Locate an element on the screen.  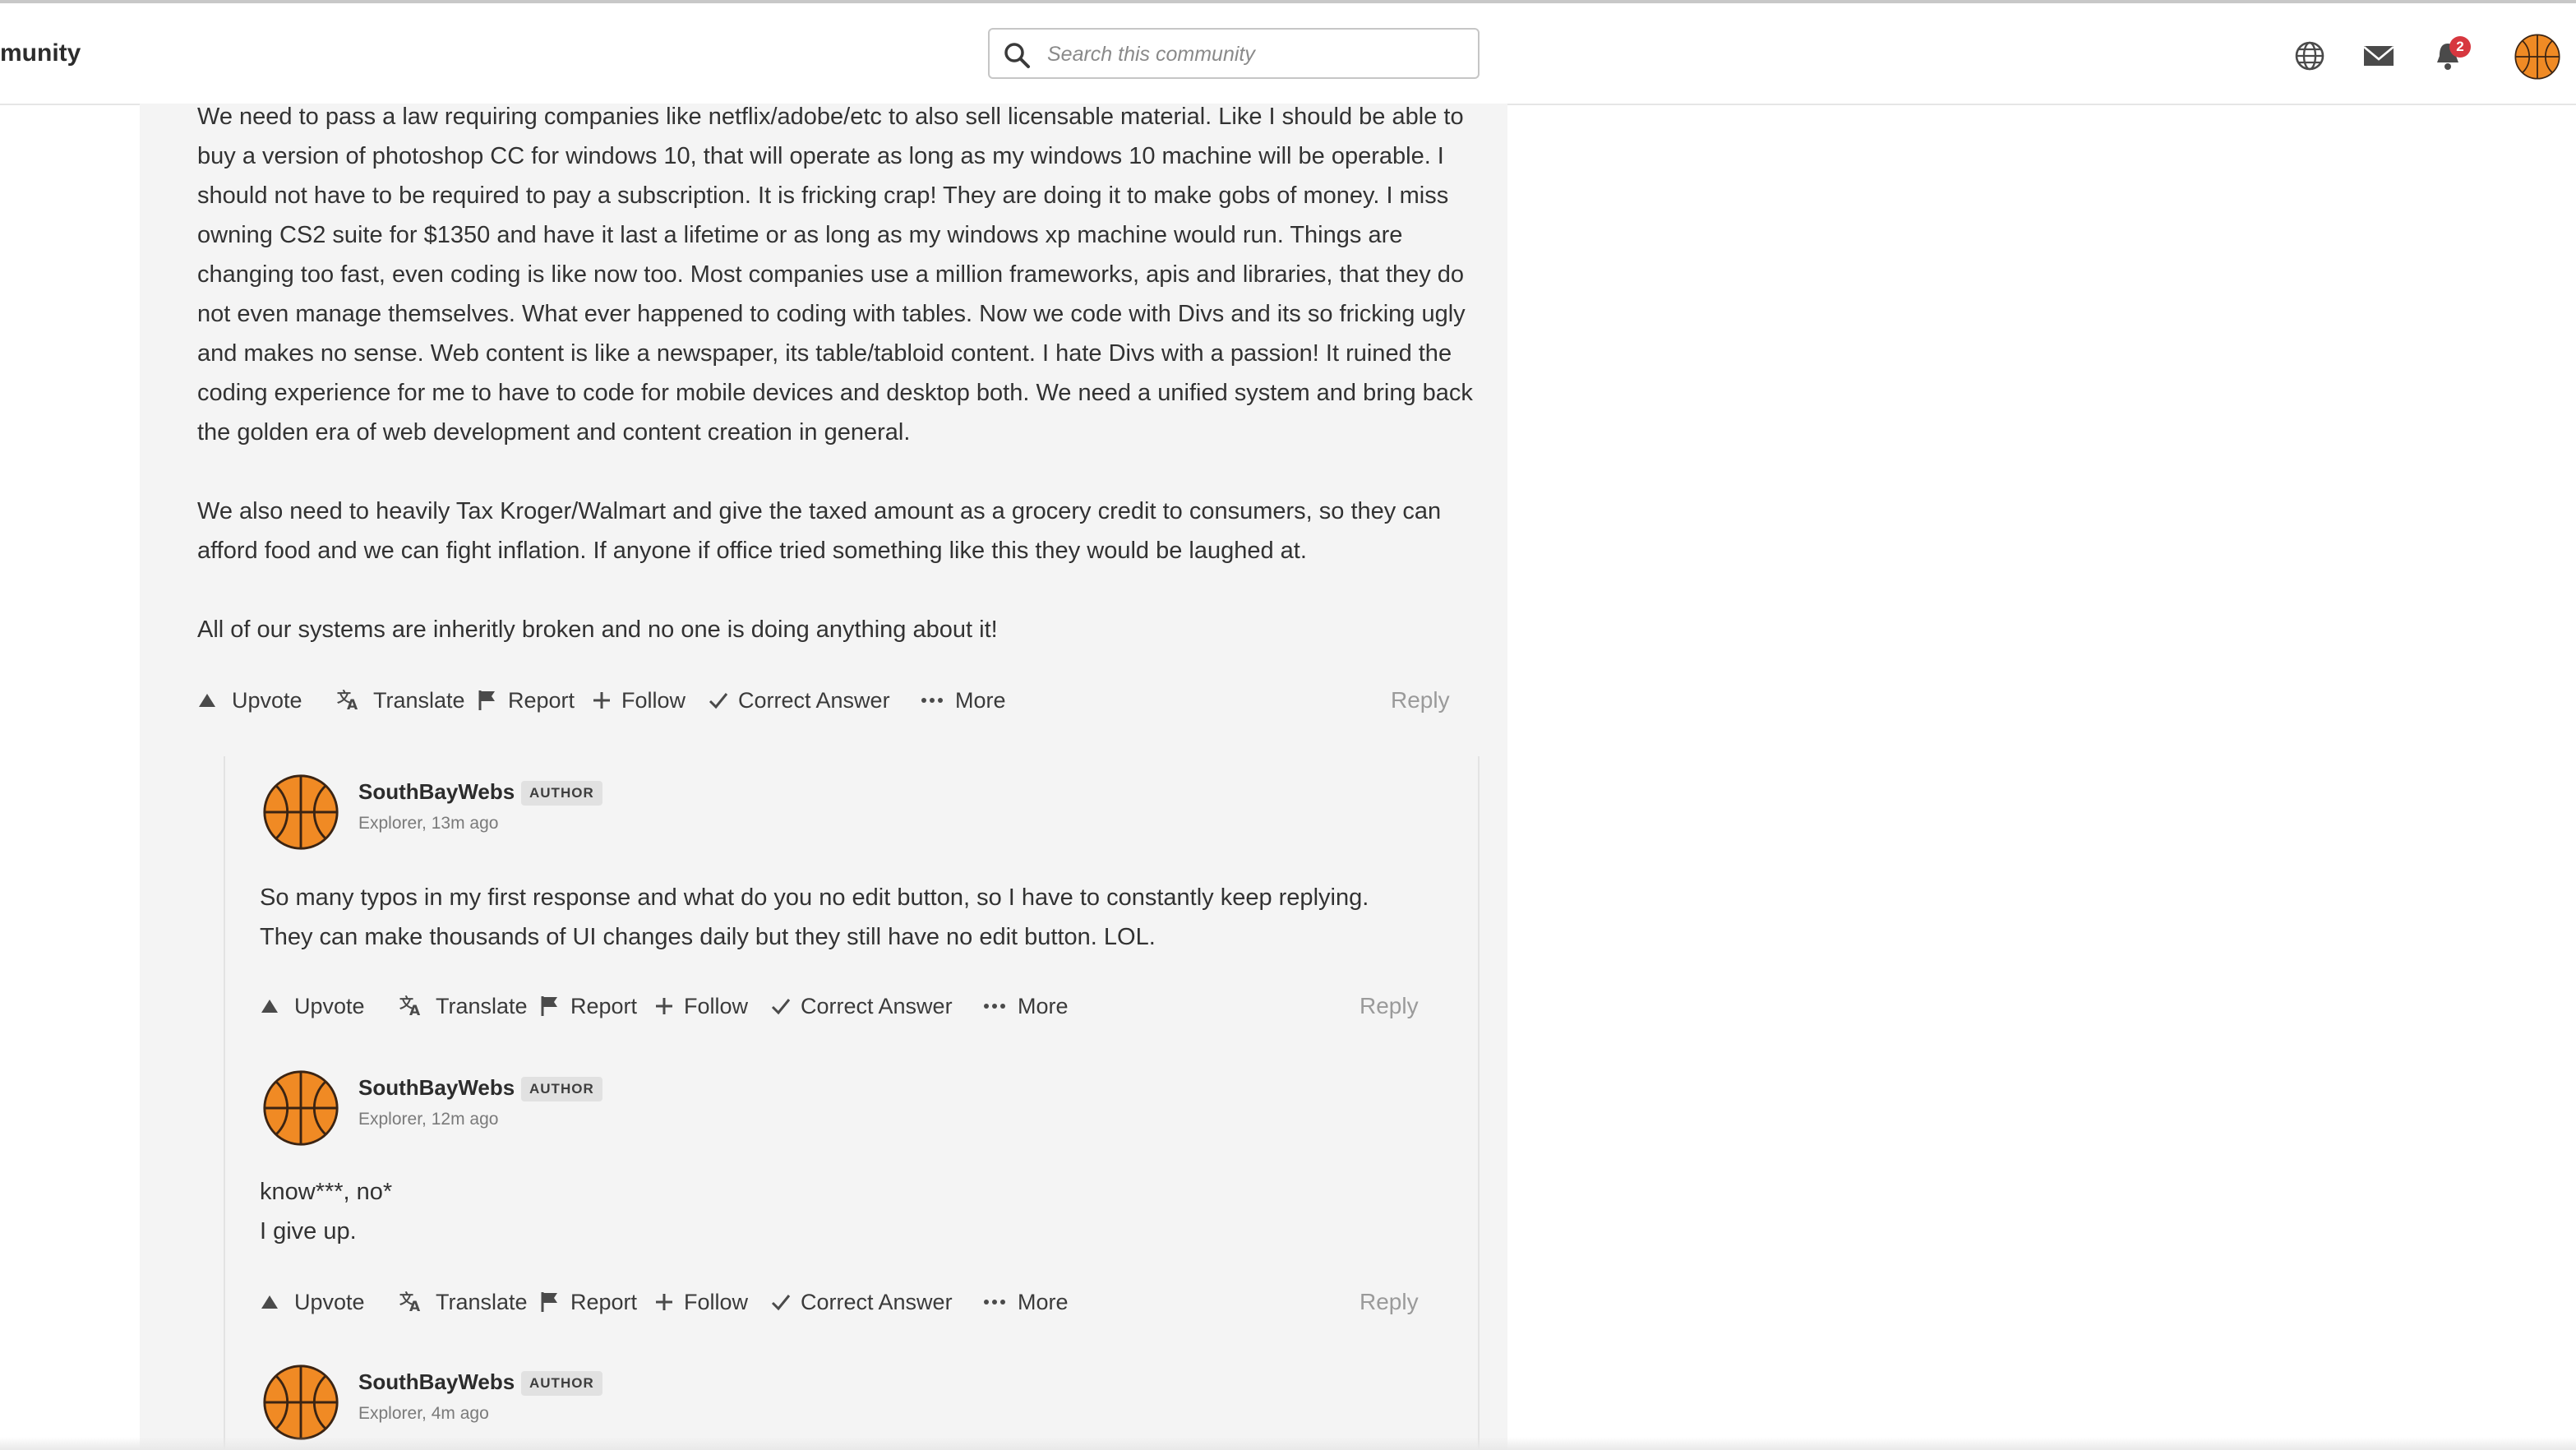
reply-line: I give up. is located at coordinates (309, 1231).